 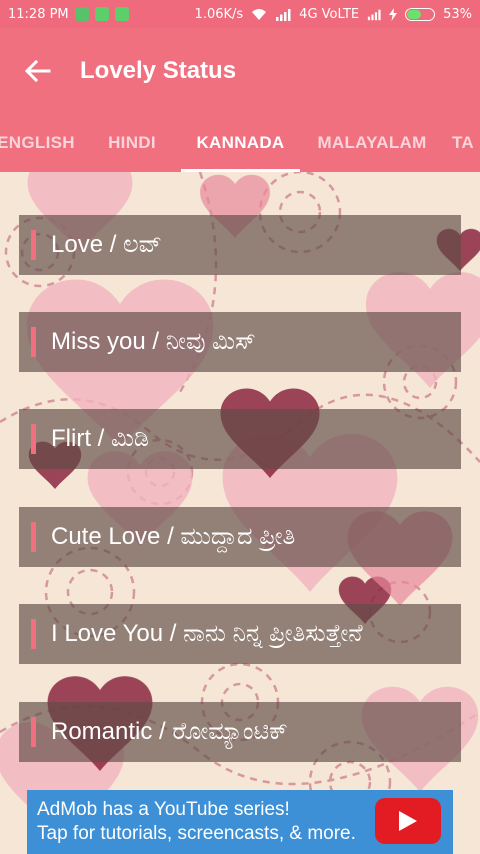 I want to click on battery-icon, so click(x=420, y=14).